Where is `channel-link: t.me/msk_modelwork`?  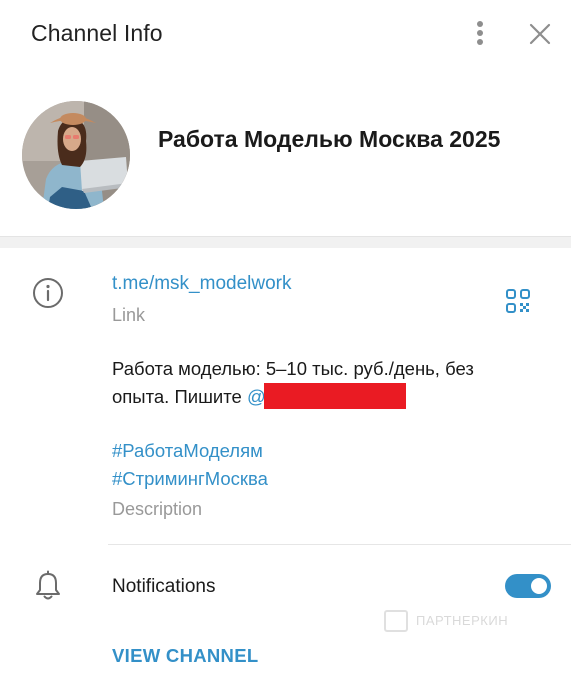
channel-link: t.me/msk_modelwork is located at coordinates (202, 284).